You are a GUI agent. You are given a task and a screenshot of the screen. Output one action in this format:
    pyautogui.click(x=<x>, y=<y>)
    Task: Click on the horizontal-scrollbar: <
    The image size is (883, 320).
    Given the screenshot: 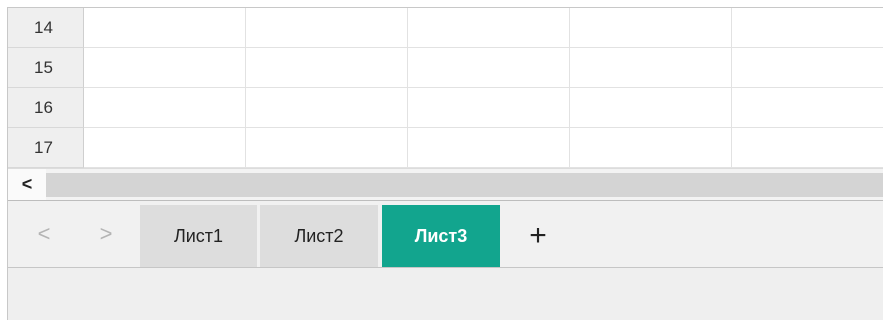 What is the action you would take?
    pyautogui.click(x=445, y=184)
    